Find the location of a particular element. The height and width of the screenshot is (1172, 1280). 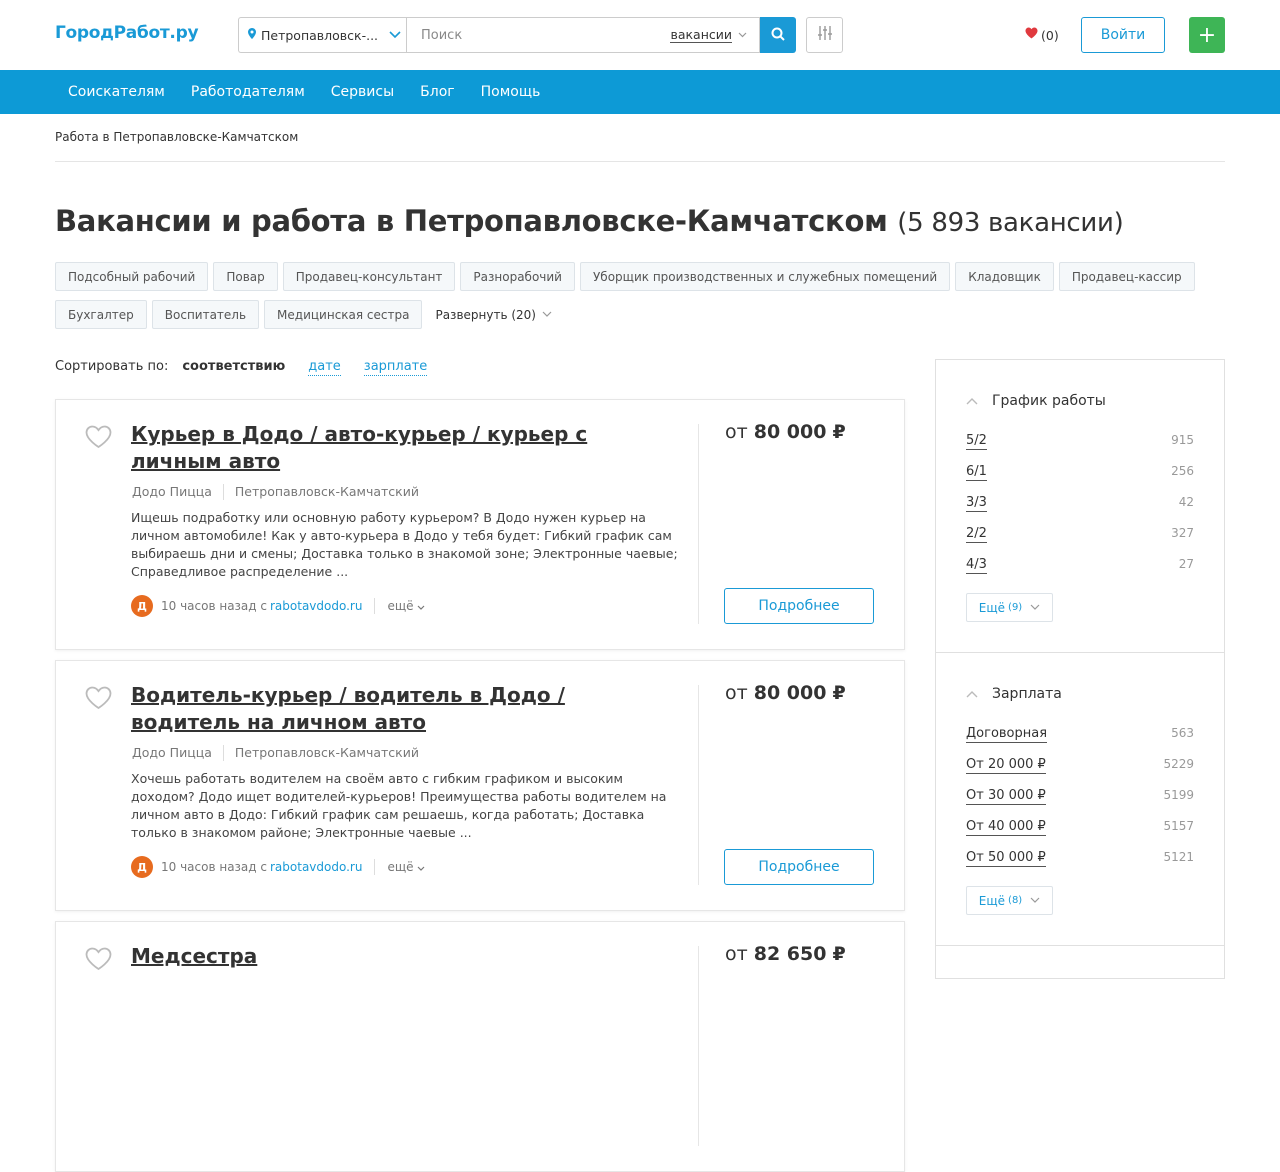

favorites-link: (0) is located at coordinates (1042, 35).